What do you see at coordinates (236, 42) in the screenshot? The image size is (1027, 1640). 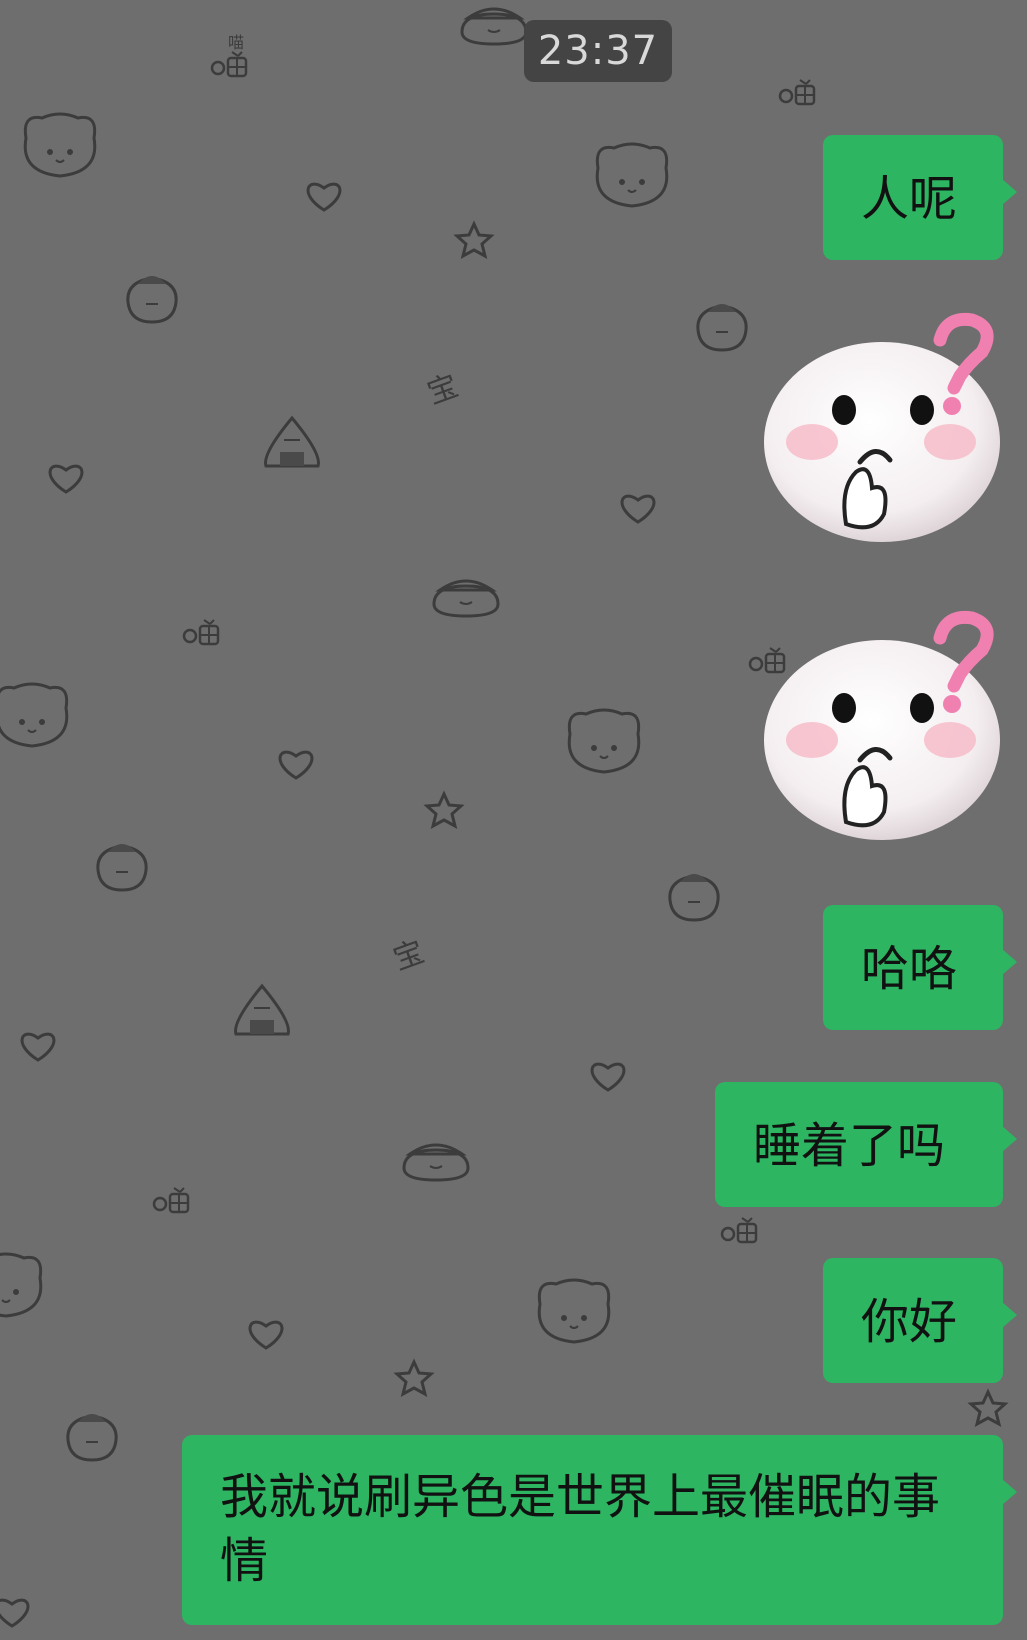 I see `doodle-text-meow: 喵` at bounding box center [236, 42].